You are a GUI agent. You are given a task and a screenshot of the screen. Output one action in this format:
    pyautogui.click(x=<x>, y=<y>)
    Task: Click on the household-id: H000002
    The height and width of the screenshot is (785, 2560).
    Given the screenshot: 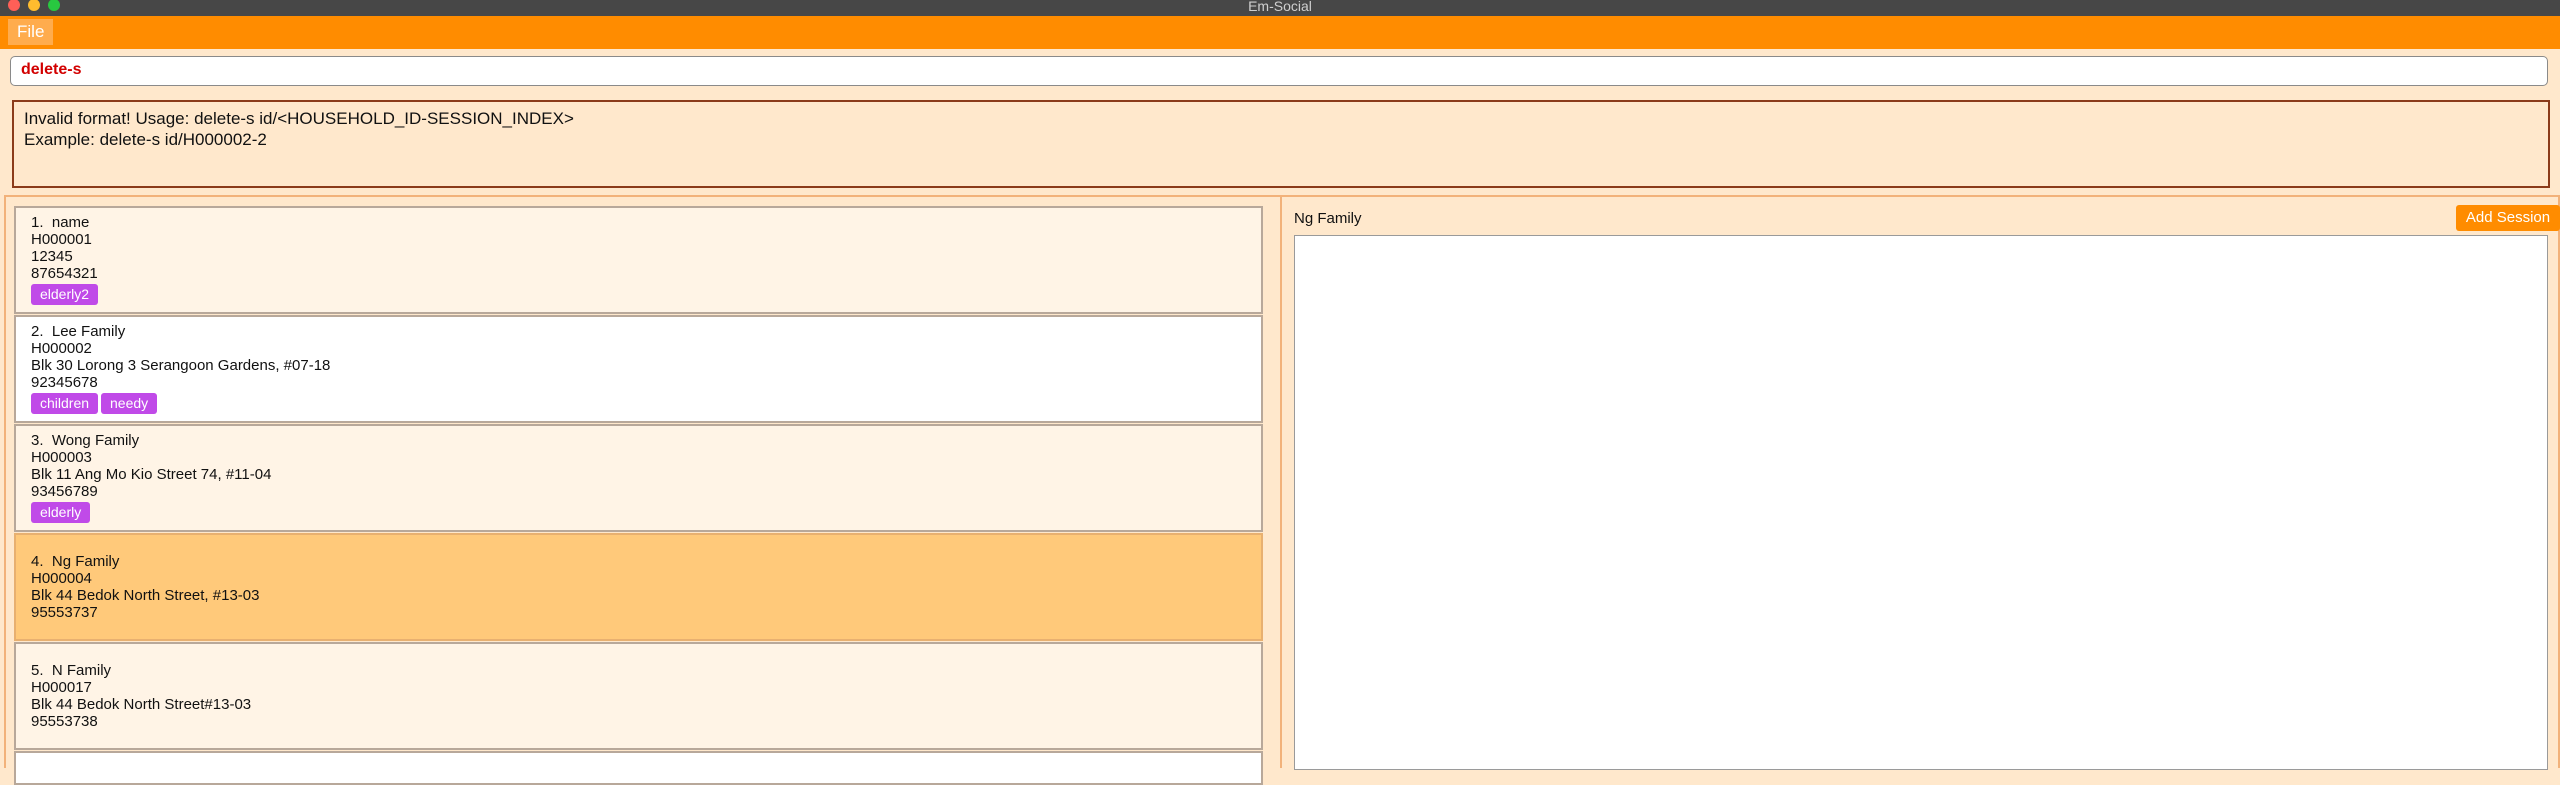 What is the action you would take?
    pyautogui.click(x=61, y=348)
    